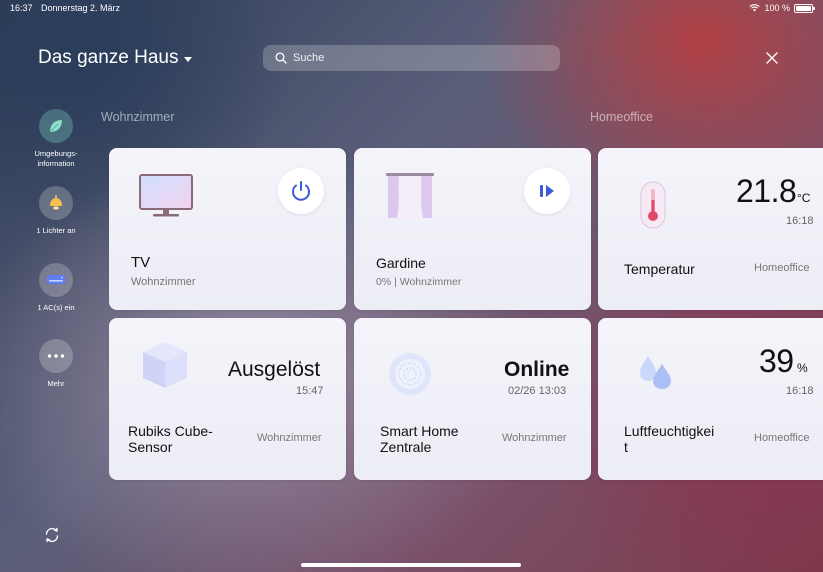  I want to click on section-label-home-office: Homeoffice, so click(621, 117).